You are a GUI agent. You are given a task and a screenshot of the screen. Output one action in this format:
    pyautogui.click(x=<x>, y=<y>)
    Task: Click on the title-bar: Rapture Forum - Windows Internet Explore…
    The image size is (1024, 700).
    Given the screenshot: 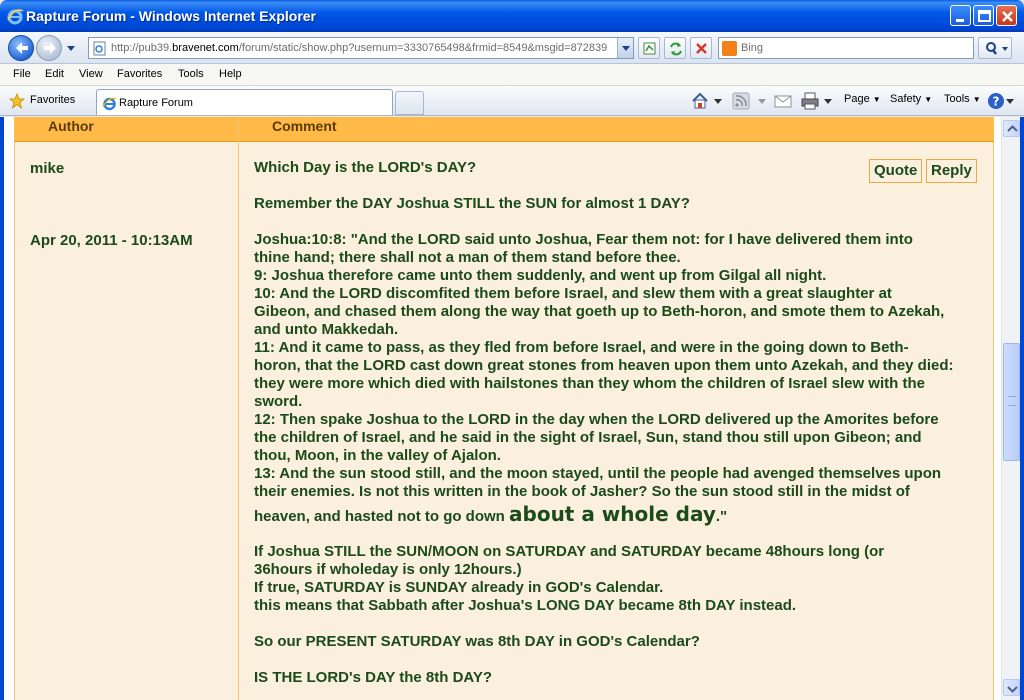 What is the action you would take?
    pyautogui.click(x=512, y=16)
    